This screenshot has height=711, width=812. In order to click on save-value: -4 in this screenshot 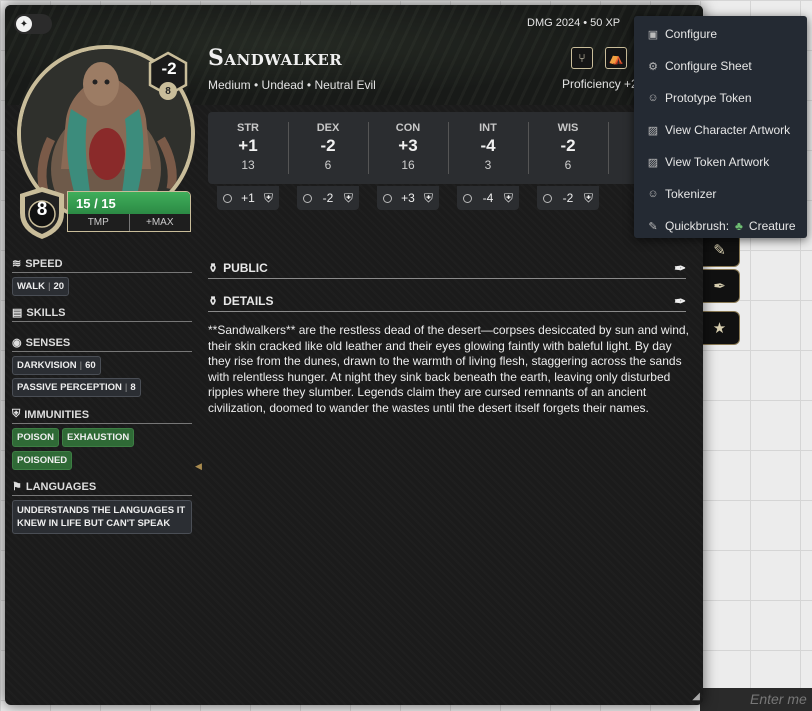, I will do `click(488, 198)`.